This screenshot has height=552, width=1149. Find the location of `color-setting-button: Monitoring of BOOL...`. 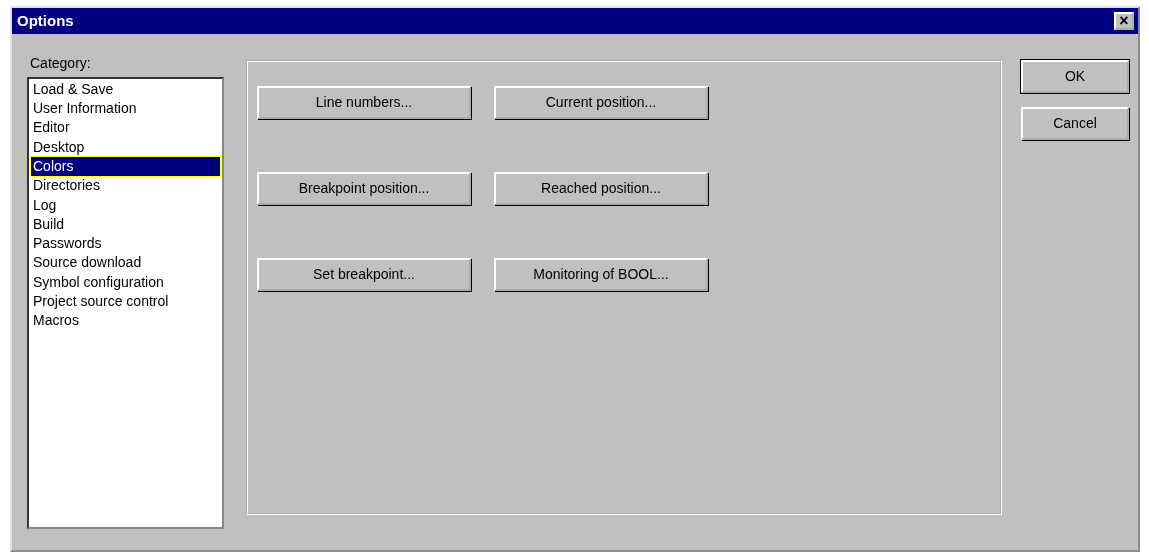

color-setting-button: Monitoring of BOOL... is located at coordinates (601, 274).